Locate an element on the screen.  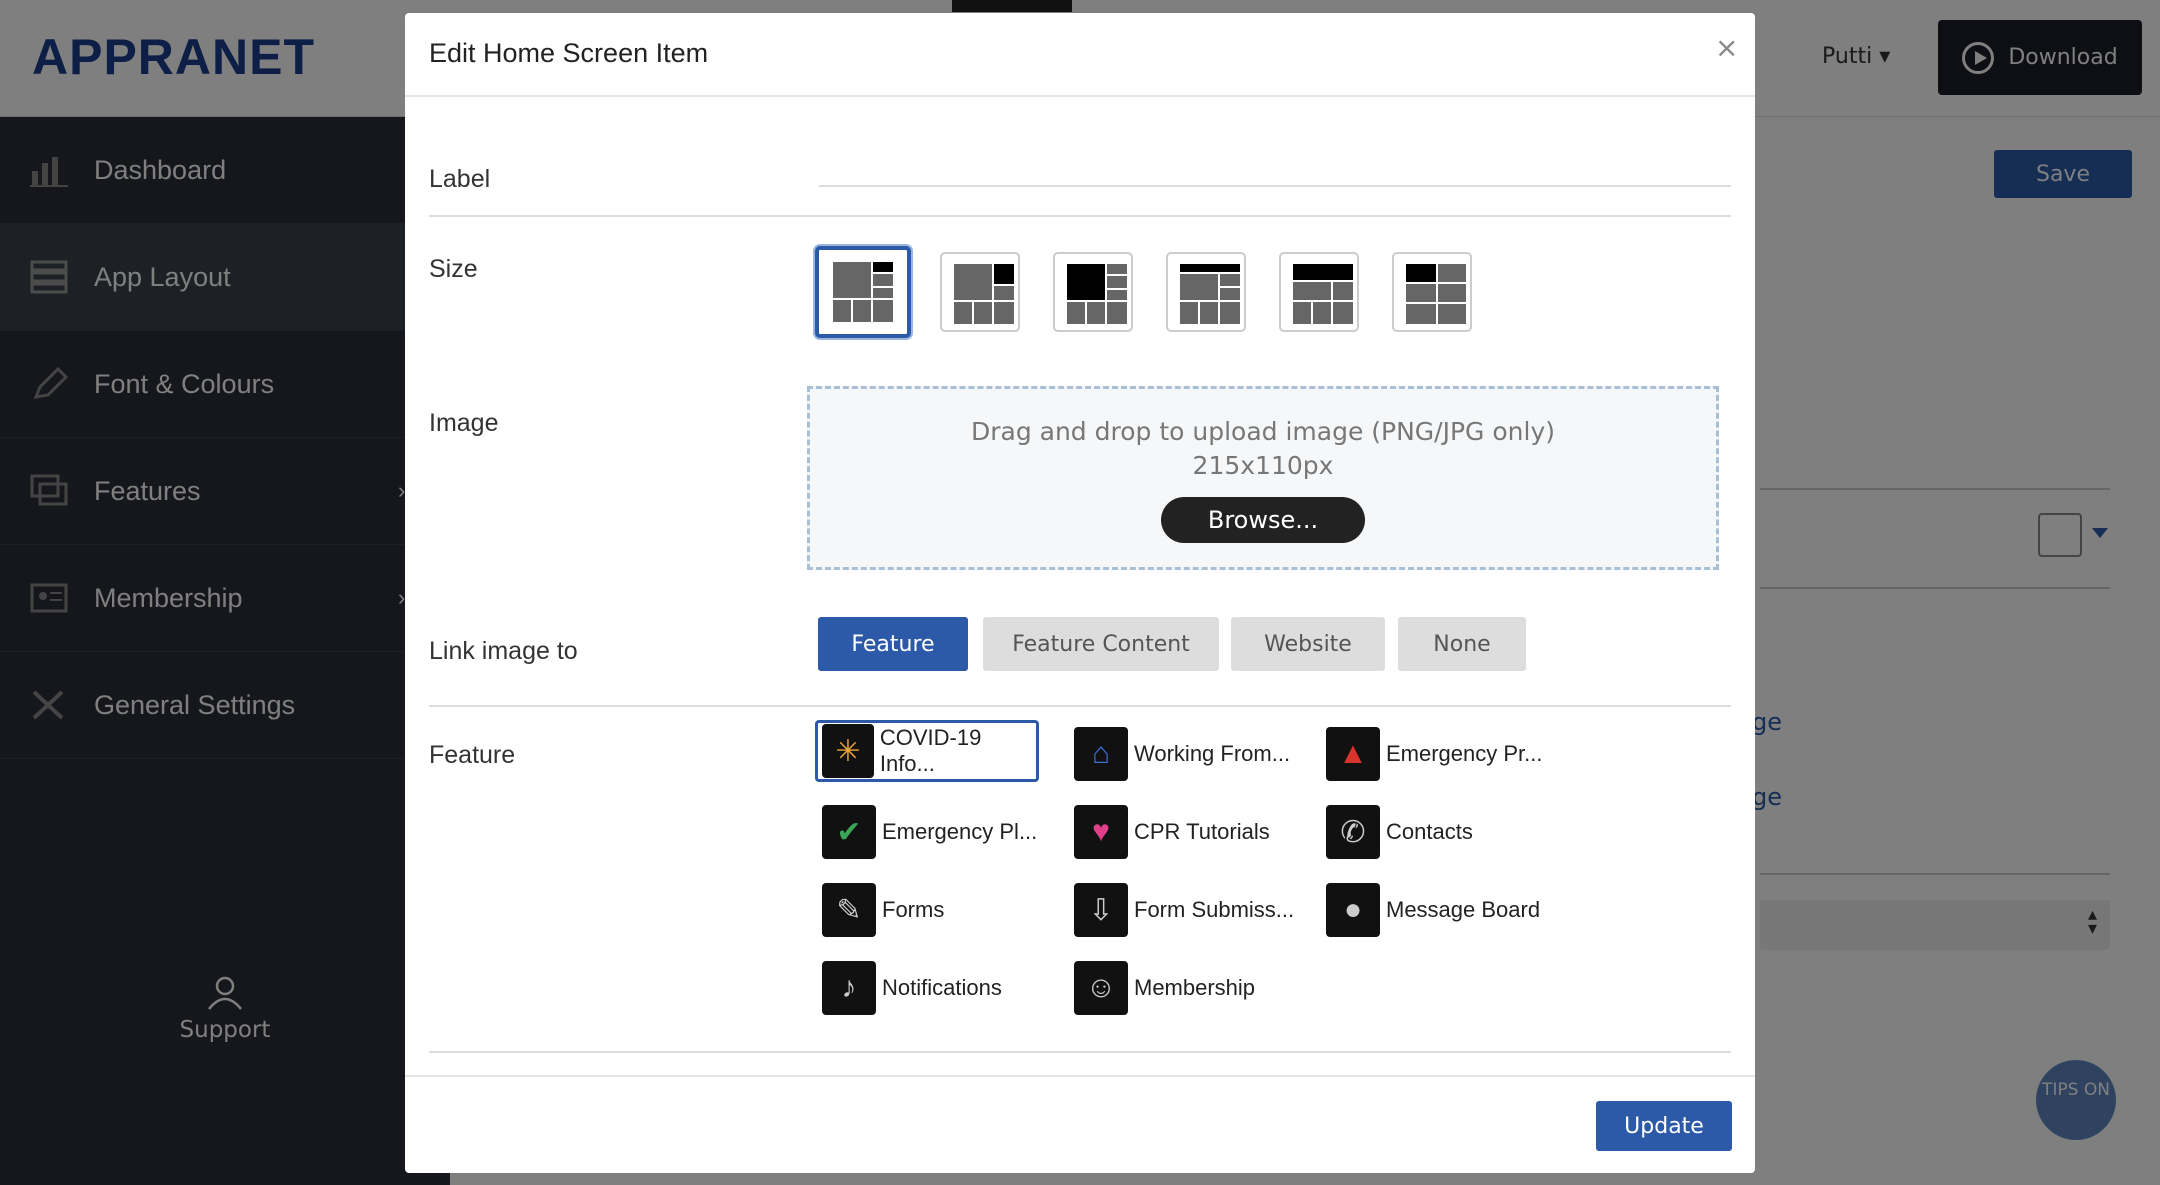
label-input is located at coordinates (1275, 168).